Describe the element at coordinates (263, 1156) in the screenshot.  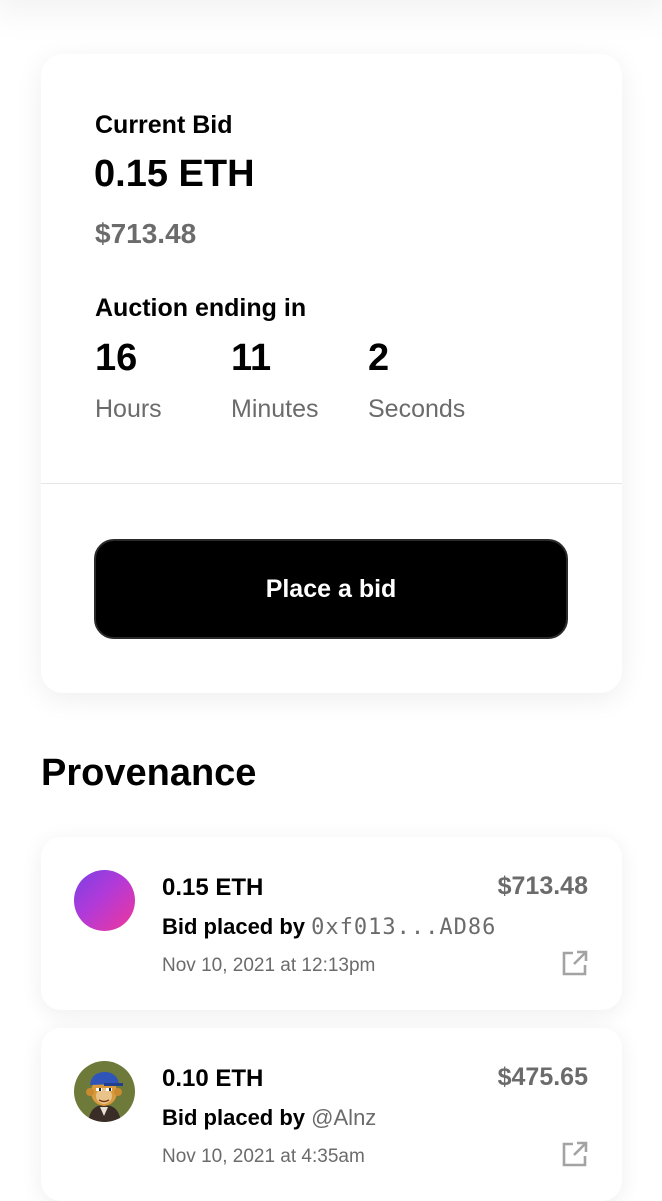
I see `bid-date: Nov 10, 2021 at 4:35am` at that location.